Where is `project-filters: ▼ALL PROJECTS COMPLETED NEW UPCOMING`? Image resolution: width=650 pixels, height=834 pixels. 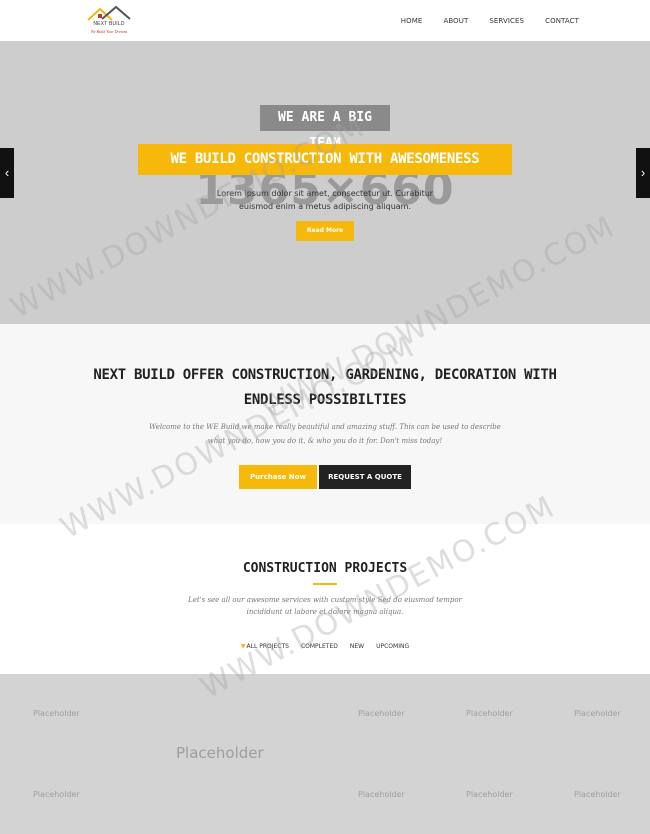 project-filters: ▼ALL PROJECTS COMPLETED NEW UPCOMING is located at coordinates (325, 646).